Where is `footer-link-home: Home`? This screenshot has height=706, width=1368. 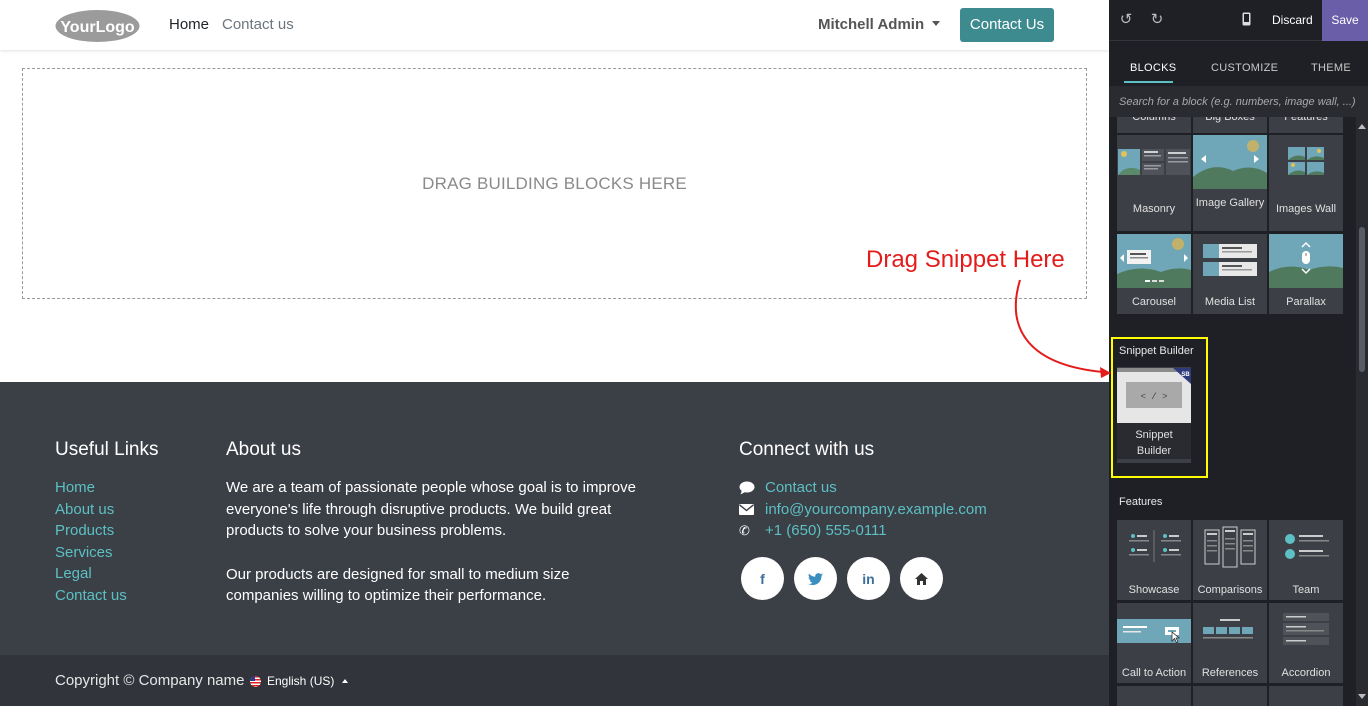 footer-link-home: Home is located at coordinates (107, 488).